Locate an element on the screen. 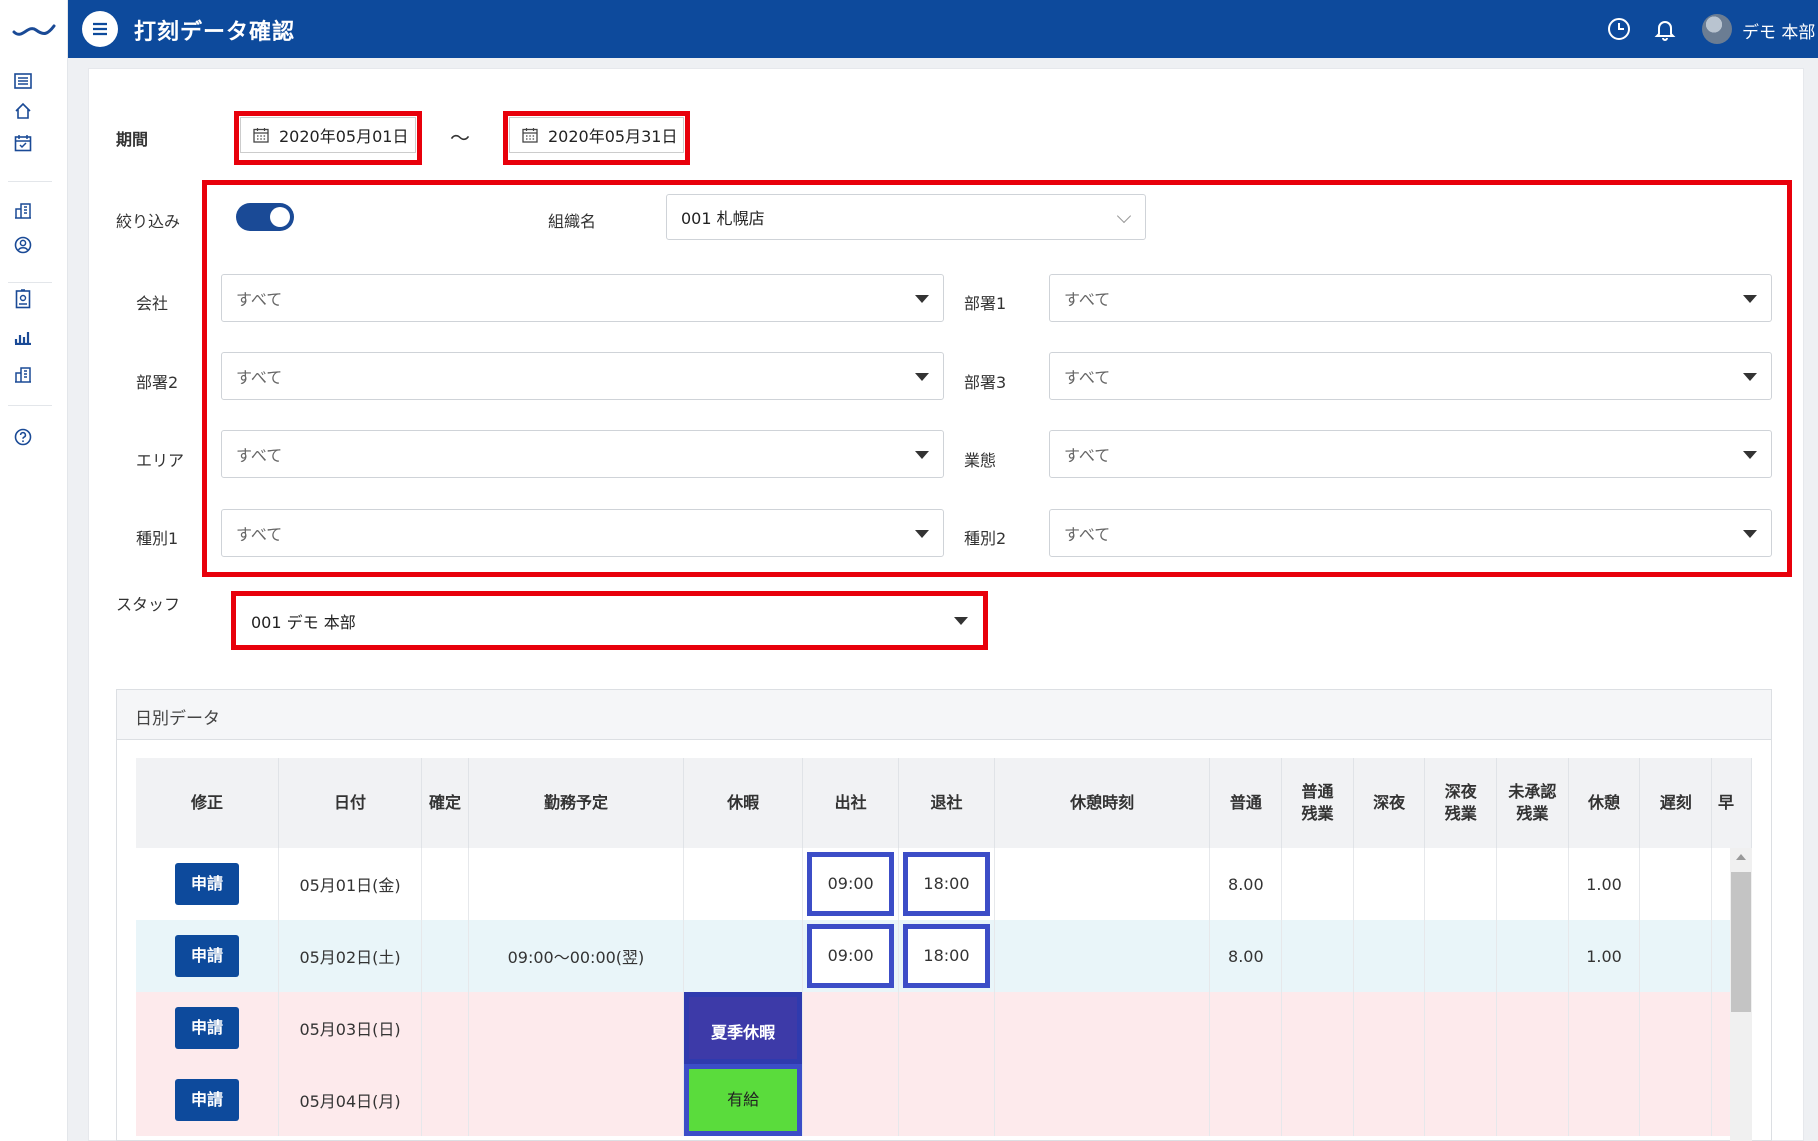 Image resolution: width=1818 pixels, height=1141 pixels. menu-icon is located at coordinates (100, 29).